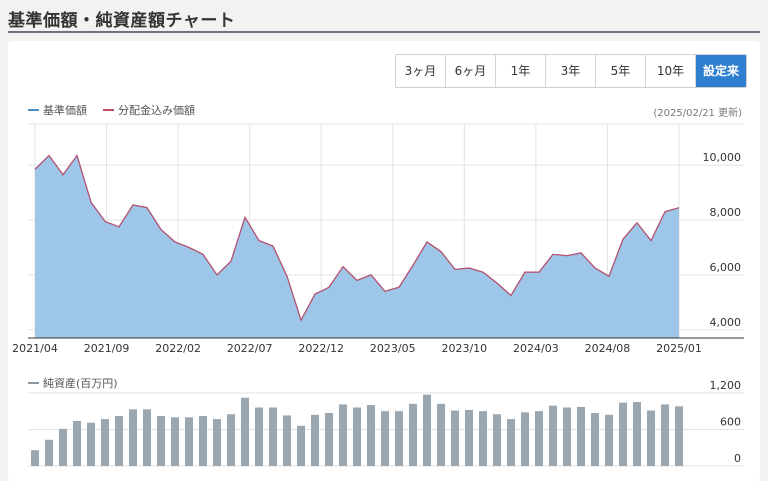  What do you see at coordinates (726, 322) in the screenshot?
I see `y-tick-label: 4,000` at bounding box center [726, 322].